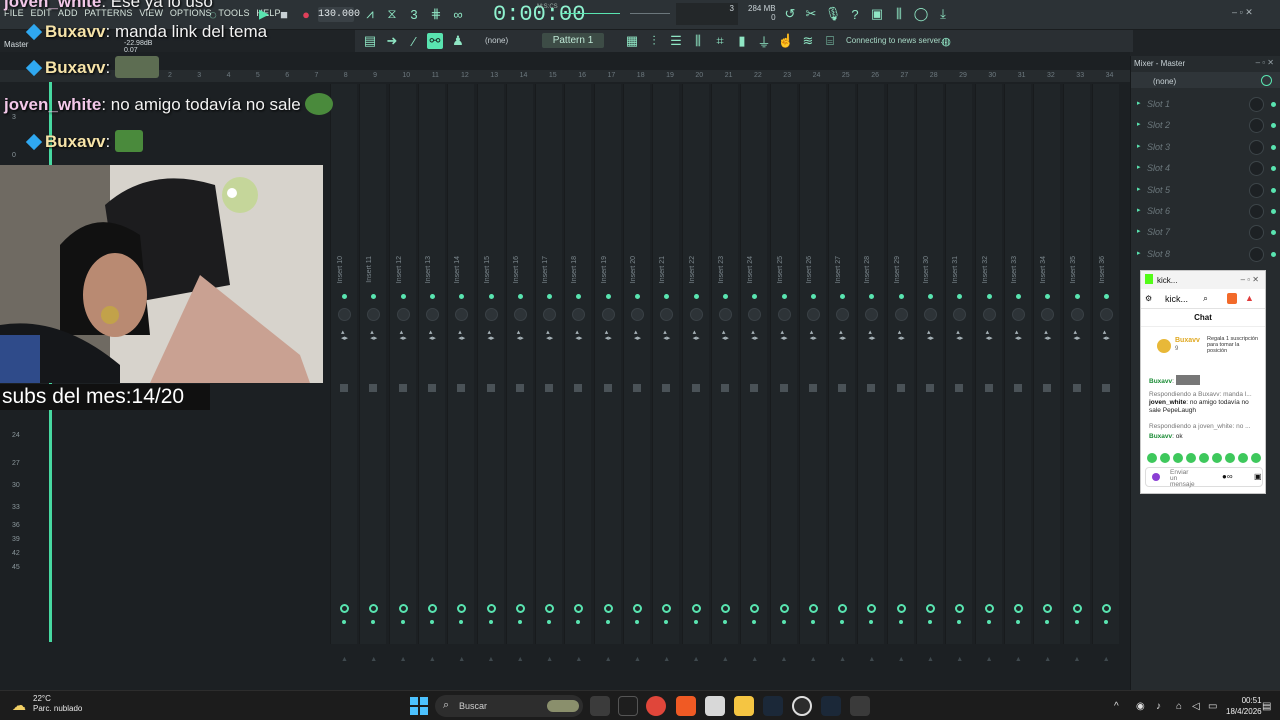 Image resolution: width=1280 pixels, height=720 pixels. Describe the element at coordinates (831, 706) in the screenshot. I see `steam-icon` at that location.